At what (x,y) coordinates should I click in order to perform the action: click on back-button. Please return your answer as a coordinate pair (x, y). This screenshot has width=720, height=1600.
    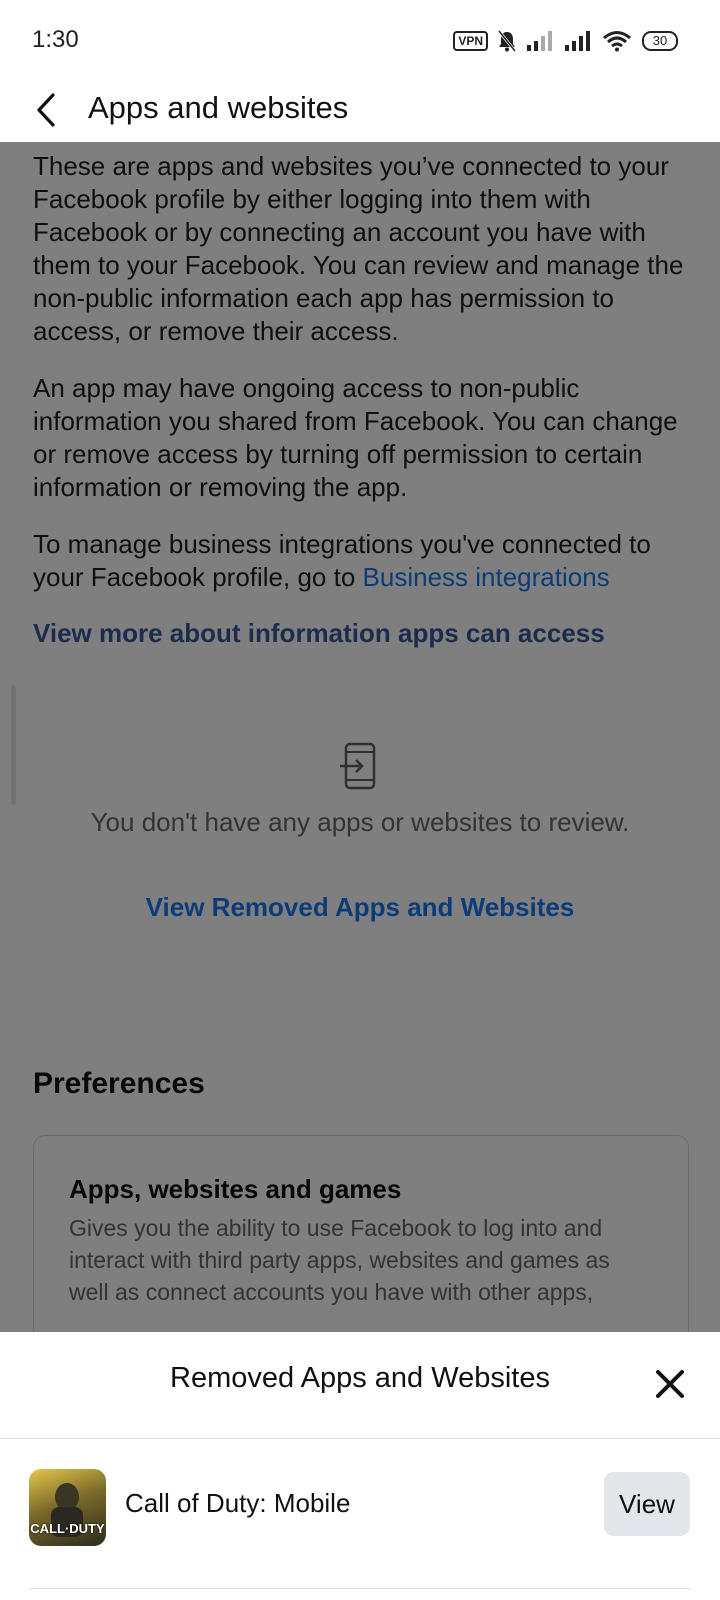
    Looking at the image, I should click on (46, 110).